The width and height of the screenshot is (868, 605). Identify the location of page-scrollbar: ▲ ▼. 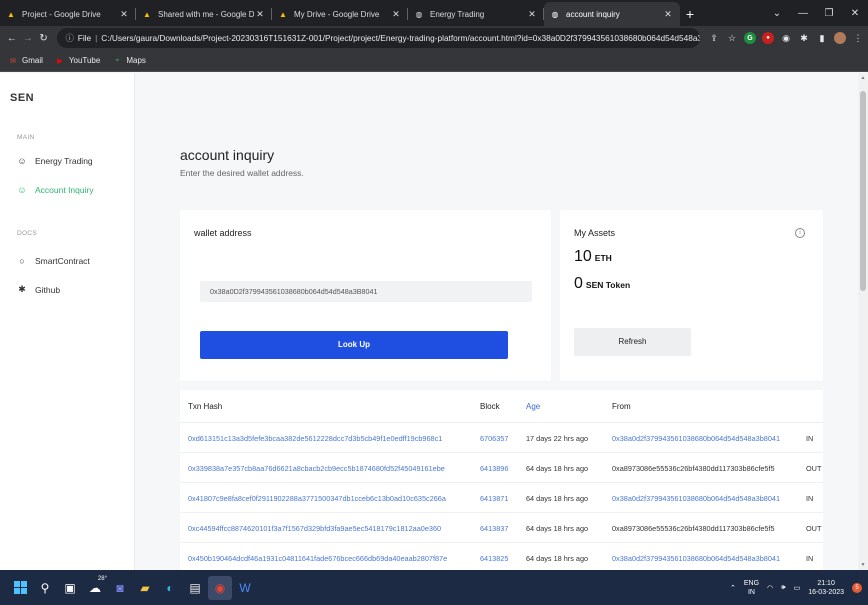
(863, 321).